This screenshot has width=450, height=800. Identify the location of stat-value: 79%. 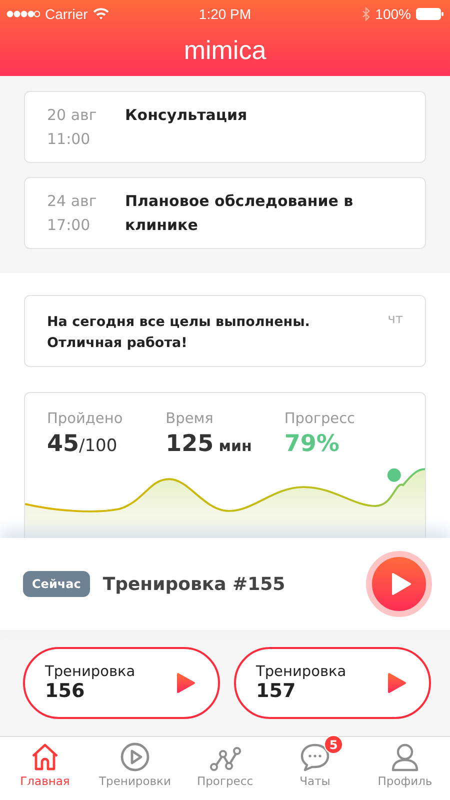
(312, 444).